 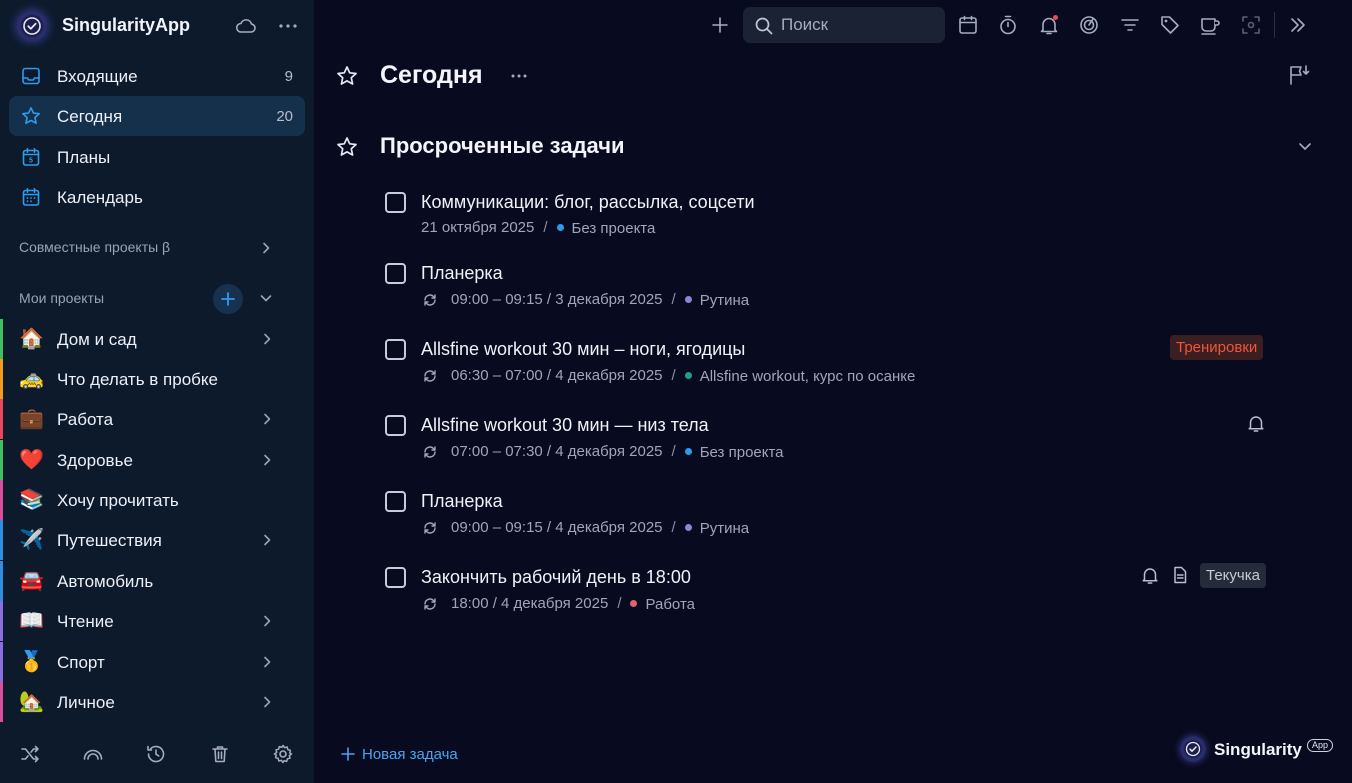 What do you see at coordinates (558, 603) in the screenshot?
I see `task-meta: 18:00 / 4 декабря 2025 / Работа` at bounding box center [558, 603].